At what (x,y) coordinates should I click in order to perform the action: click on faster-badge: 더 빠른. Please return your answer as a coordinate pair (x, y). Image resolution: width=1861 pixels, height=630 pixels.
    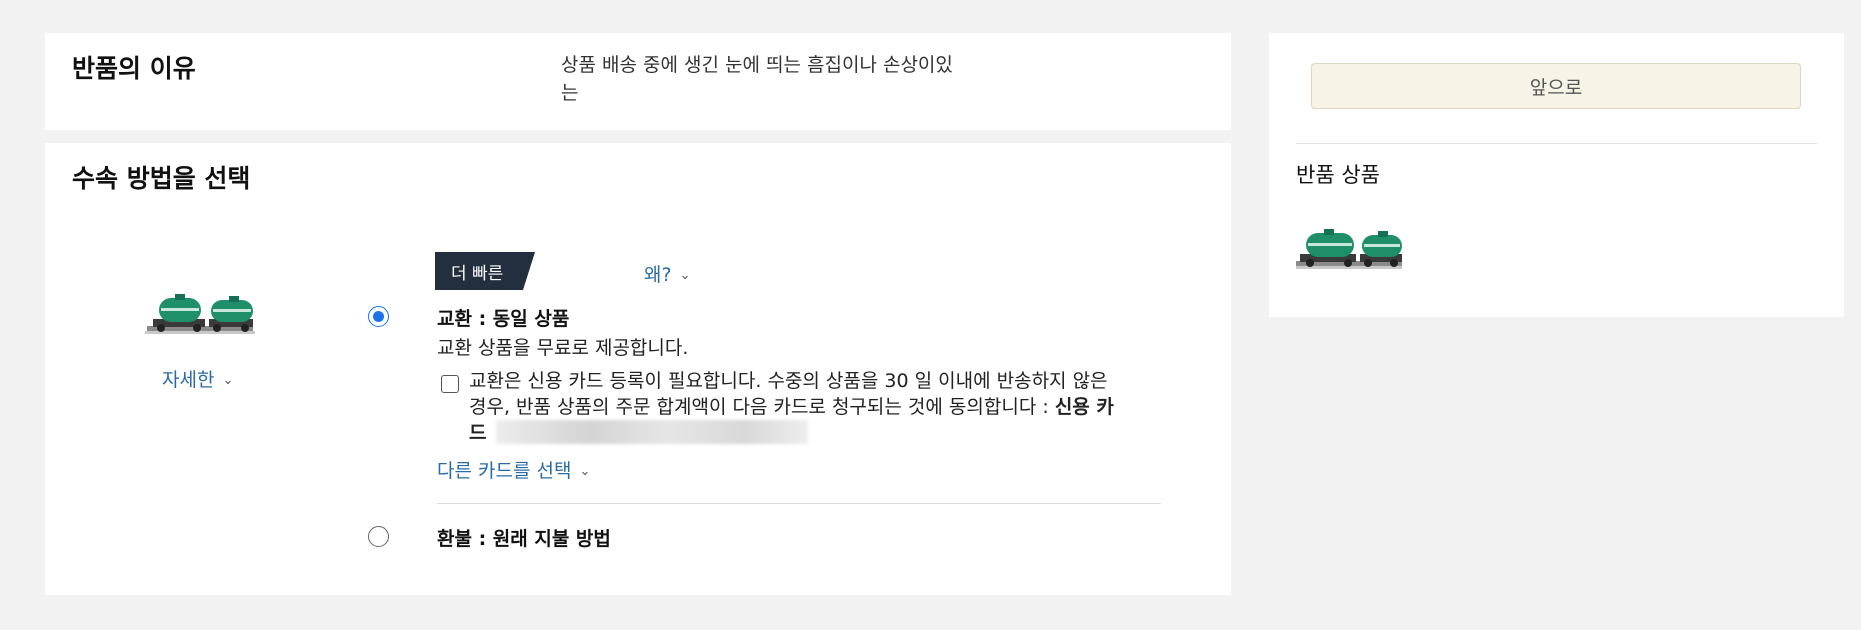
    Looking at the image, I should click on (485, 271).